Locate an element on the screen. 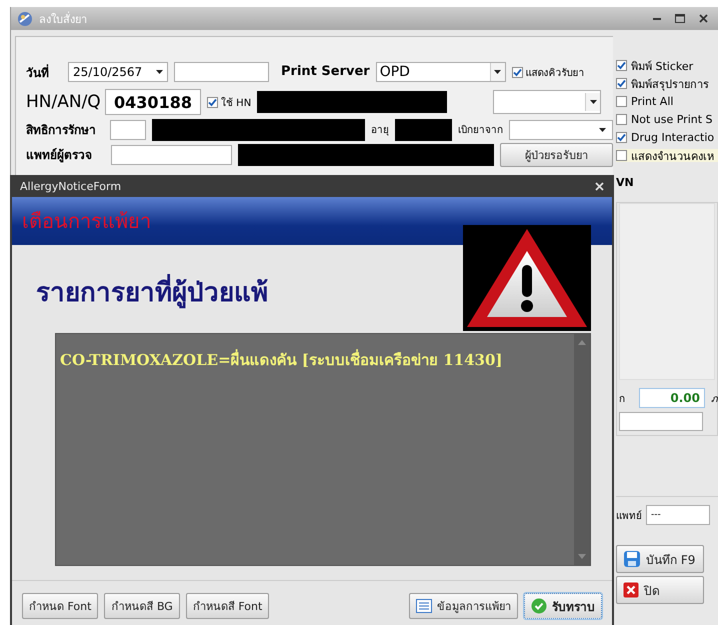 The image size is (718, 625). checkbox-label: Drug Interactio is located at coordinates (672, 137).